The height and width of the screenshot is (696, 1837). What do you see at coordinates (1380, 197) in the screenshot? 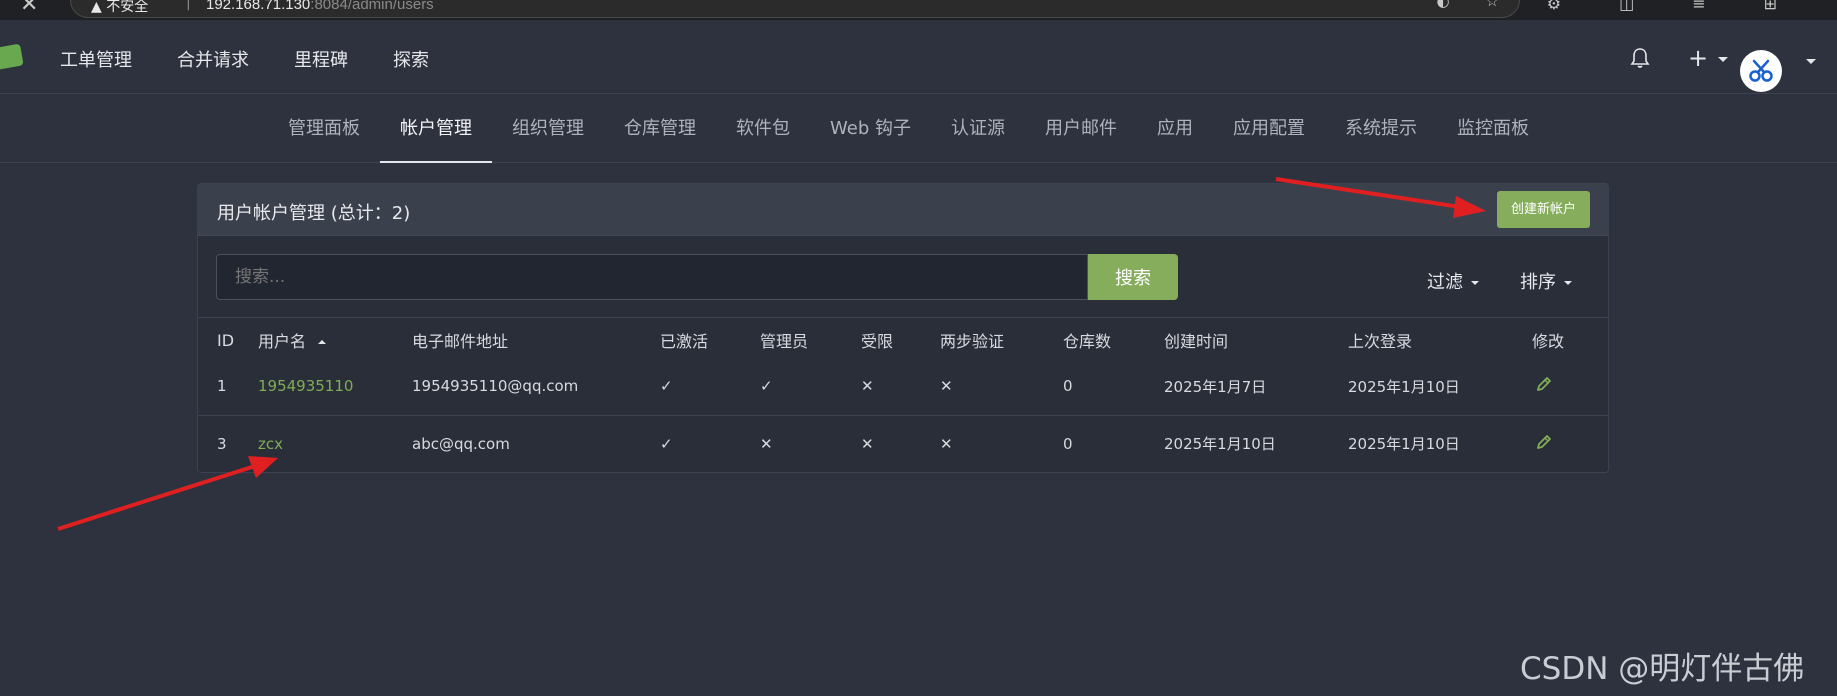
I see `annotation-arrow-create-button` at bounding box center [1380, 197].